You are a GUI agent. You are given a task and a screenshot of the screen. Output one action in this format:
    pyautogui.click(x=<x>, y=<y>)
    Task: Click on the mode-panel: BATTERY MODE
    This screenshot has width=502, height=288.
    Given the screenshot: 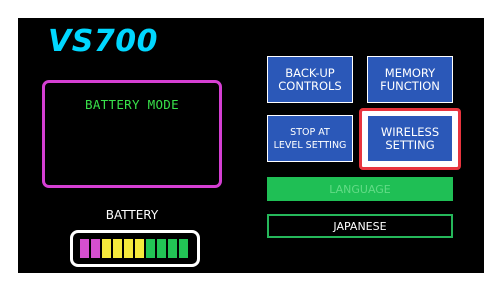 What is the action you would take?
    pyautogui.click(x=132, y=134)
    